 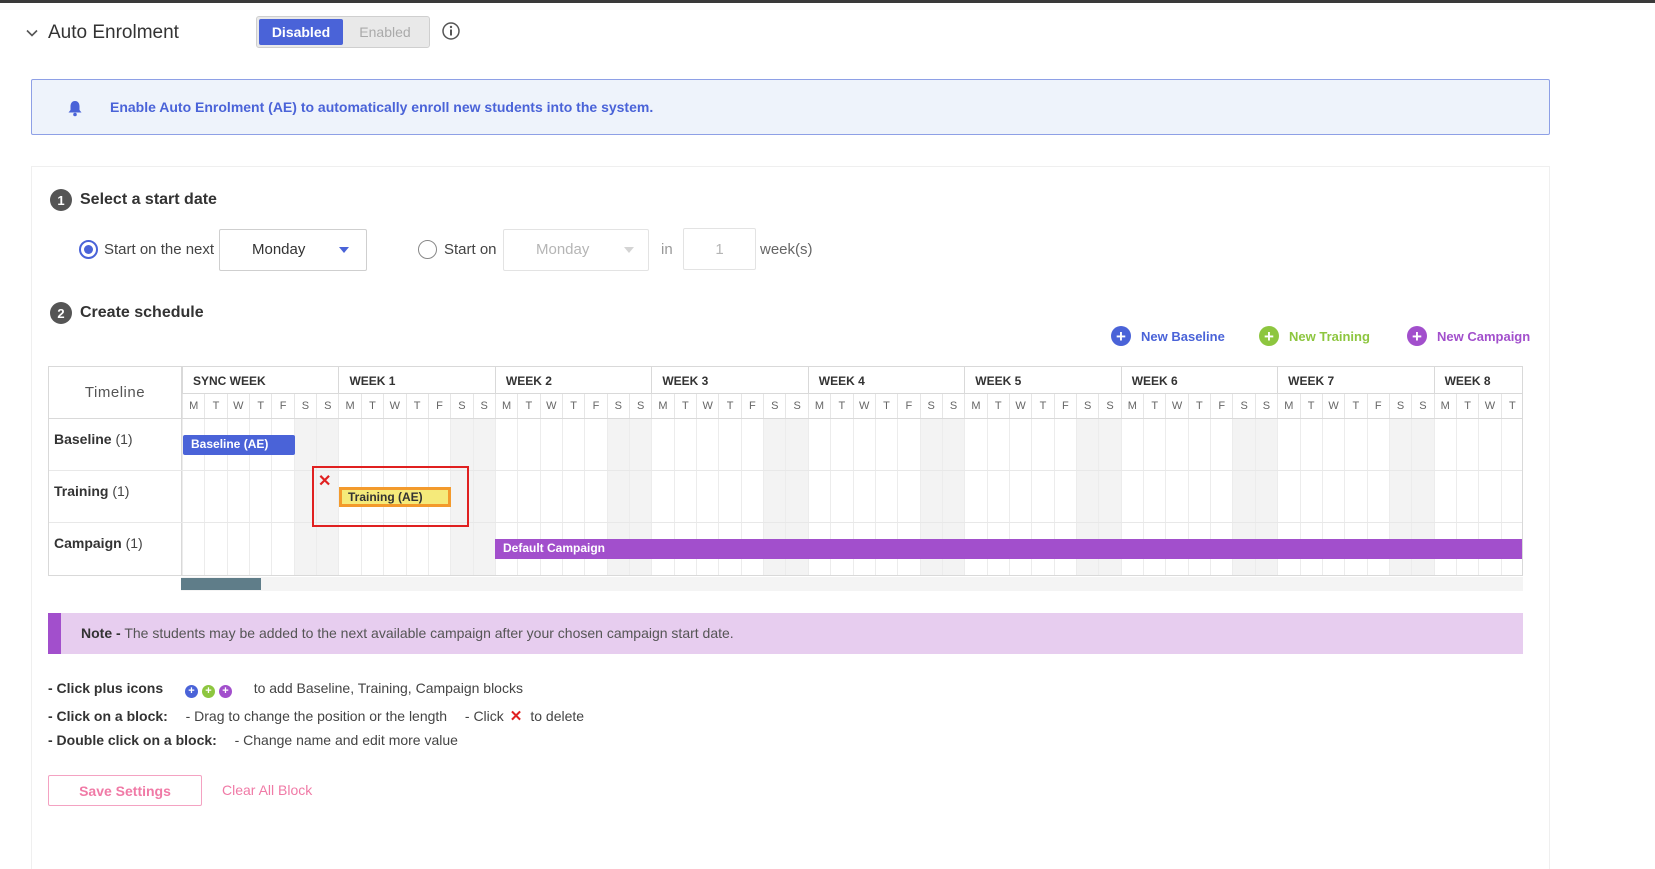 I want to click on auto-enrolment-header: Auto Enrolment, so click(x=102, y=33).